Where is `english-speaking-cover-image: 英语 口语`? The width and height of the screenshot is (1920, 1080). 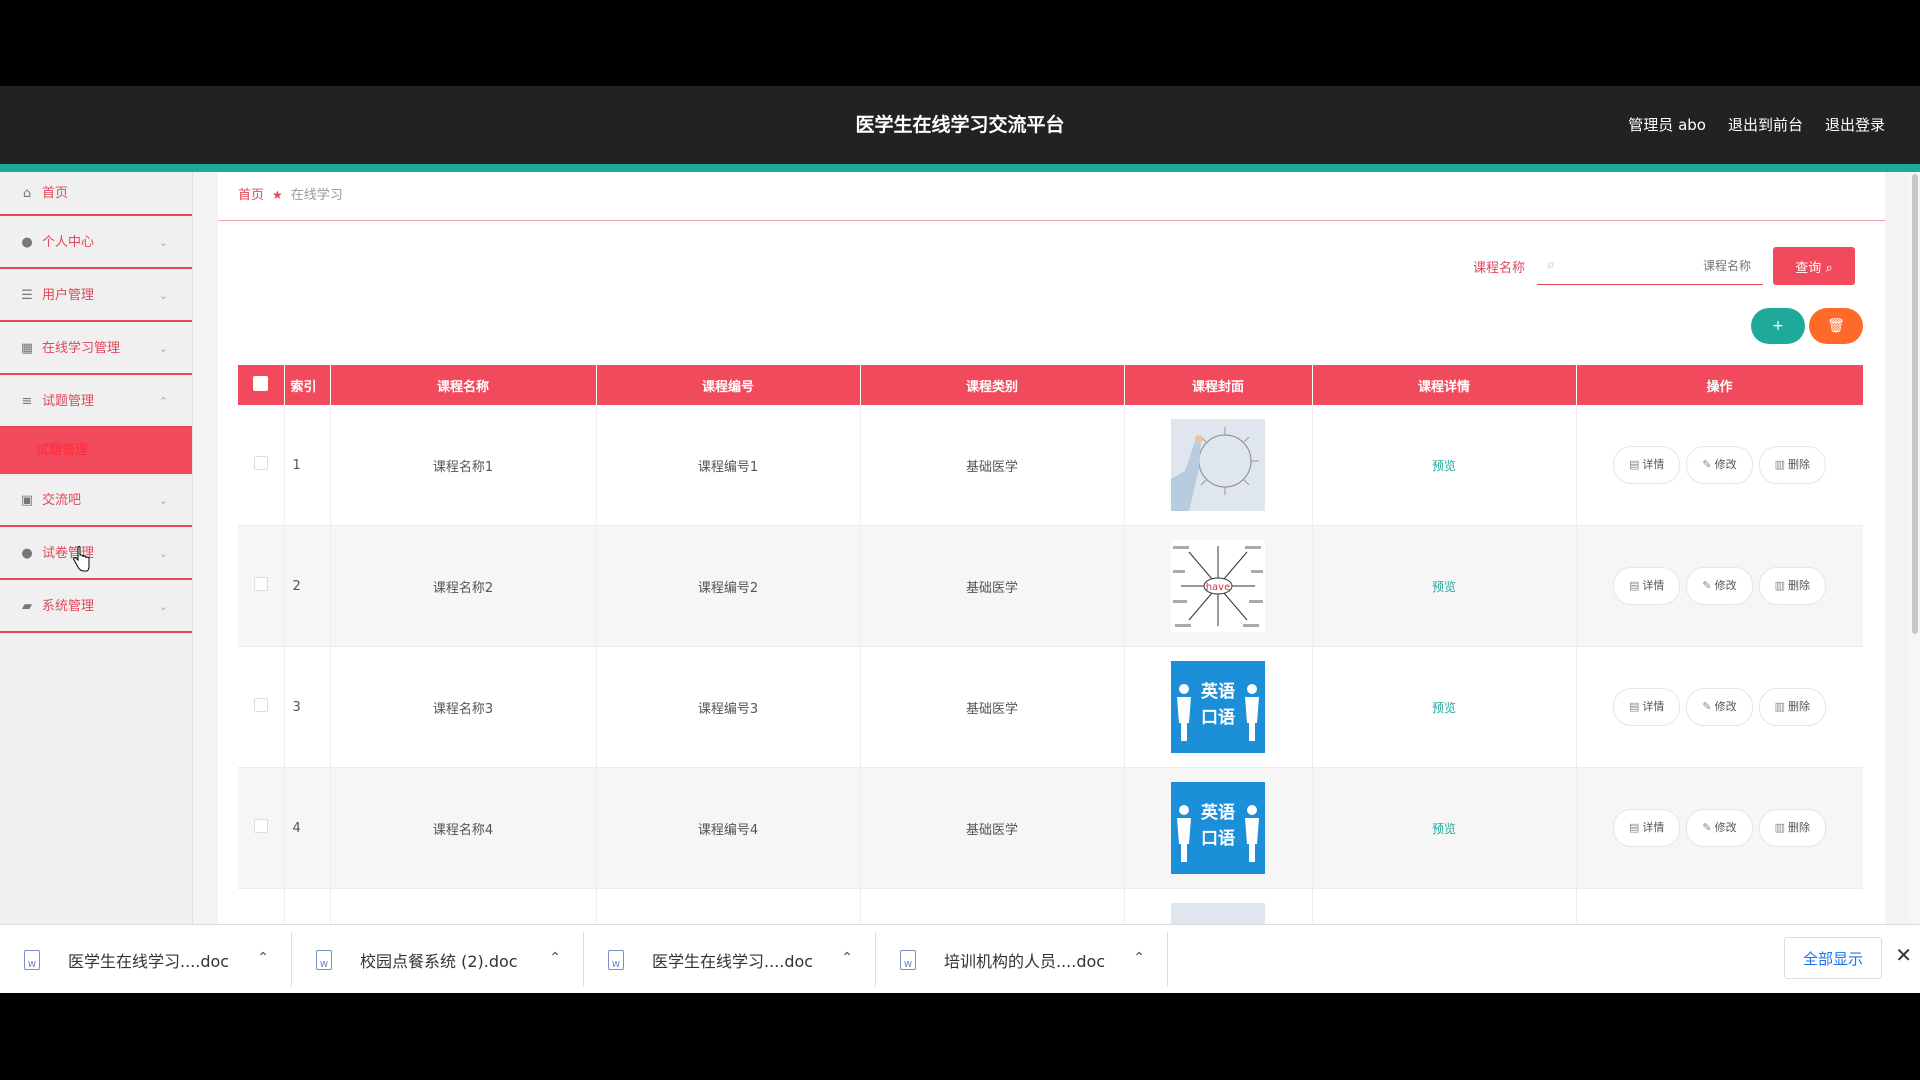 english-speaking-cover-image: 英语 口语 is located at coordinates (1218, 828).